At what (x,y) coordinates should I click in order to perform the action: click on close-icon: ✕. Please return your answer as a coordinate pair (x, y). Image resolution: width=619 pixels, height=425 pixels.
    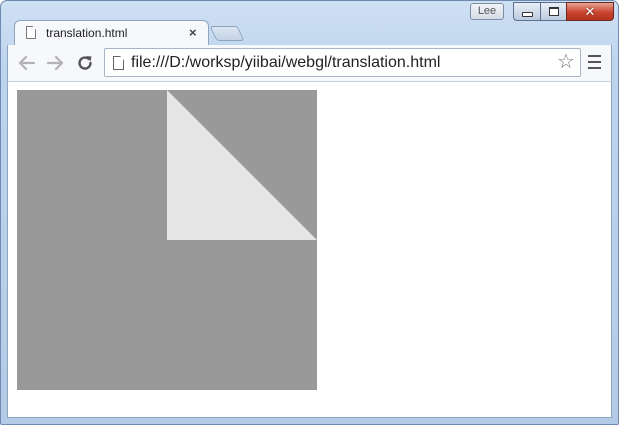
    Looking at the image, I should click on (590, 11).